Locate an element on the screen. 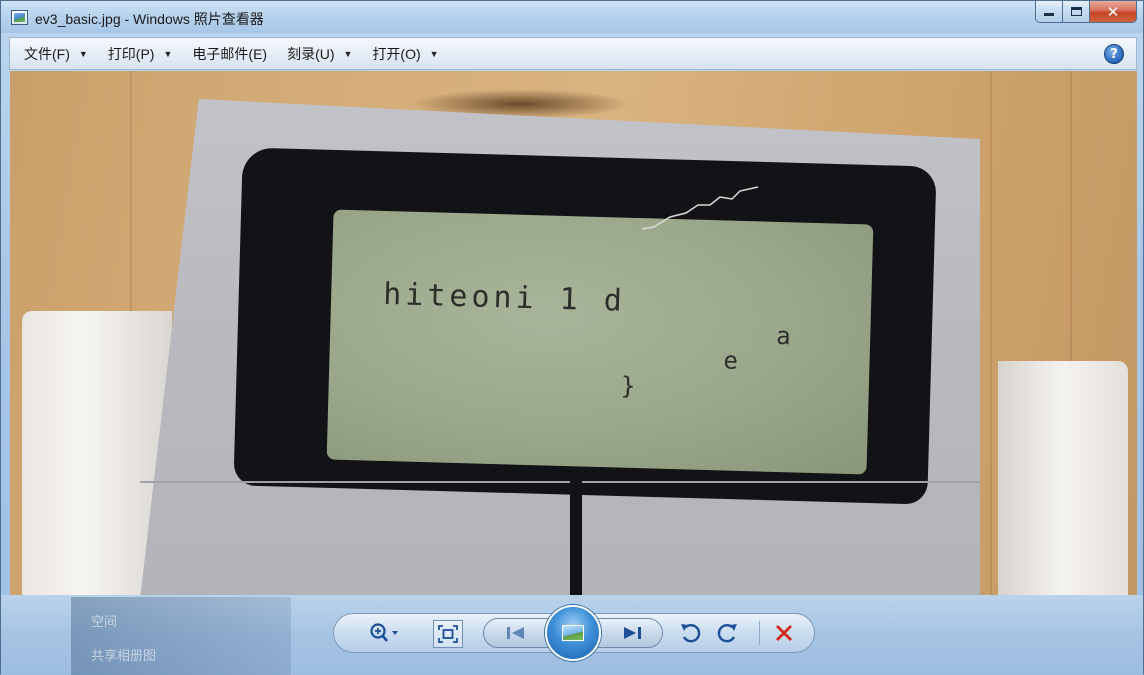  menu-email-label: 电子邮件(E) is located at coordinates (230, 53).